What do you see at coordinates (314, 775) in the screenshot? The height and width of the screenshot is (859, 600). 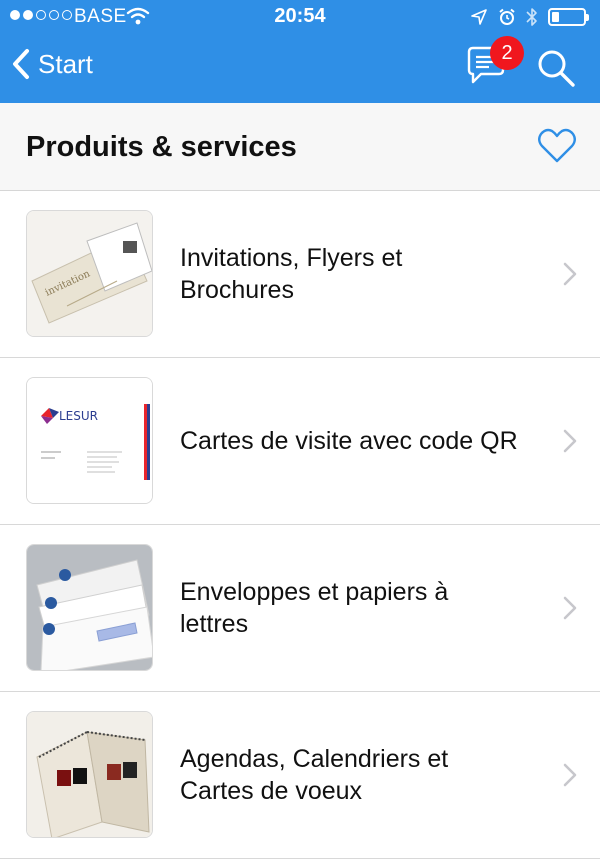 I see `list-item-label: Agendas, Calendriers et Cartes de voeux` at bounding box center [314, 775].